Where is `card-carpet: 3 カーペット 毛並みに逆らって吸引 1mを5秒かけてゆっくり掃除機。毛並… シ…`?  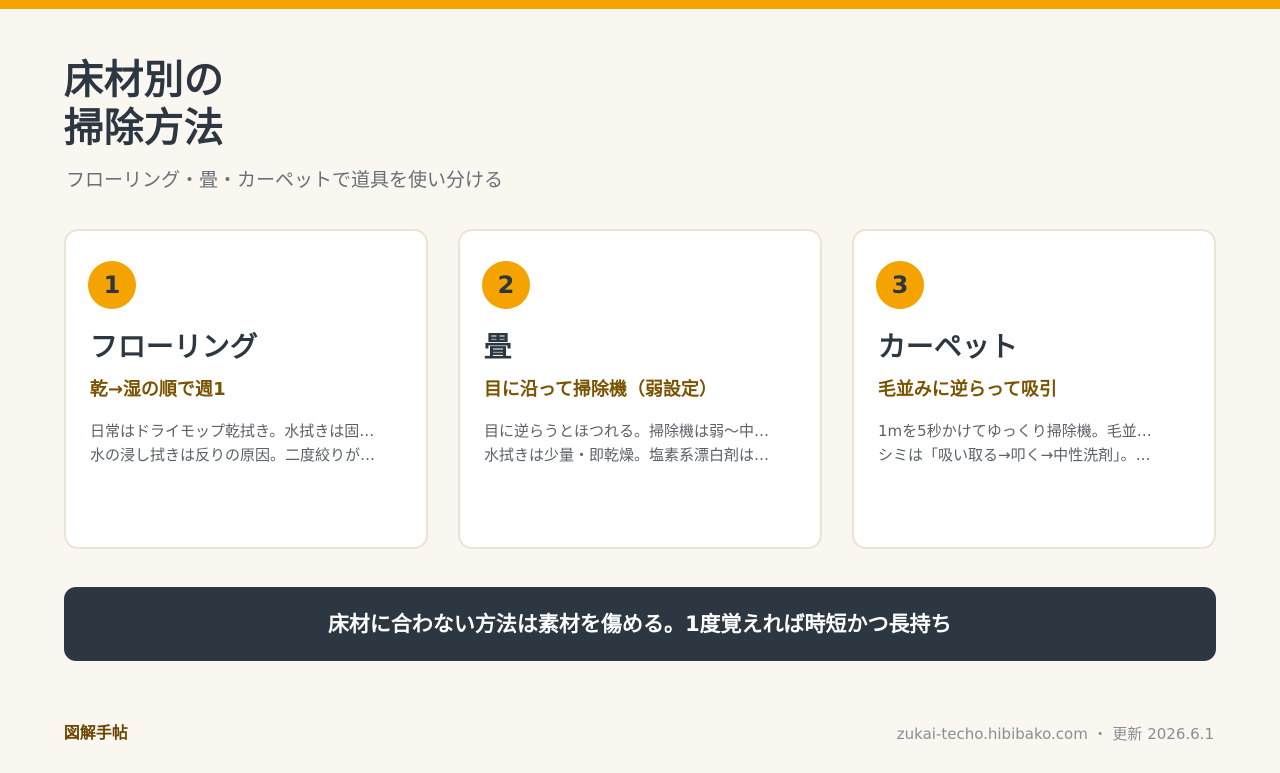
card-carpet: 3 カーペット 毛並みに逆らって吸引 1mを5秒かけてゆっくり掃除機。毛並… シ… is located at coordinates (1034, 389).